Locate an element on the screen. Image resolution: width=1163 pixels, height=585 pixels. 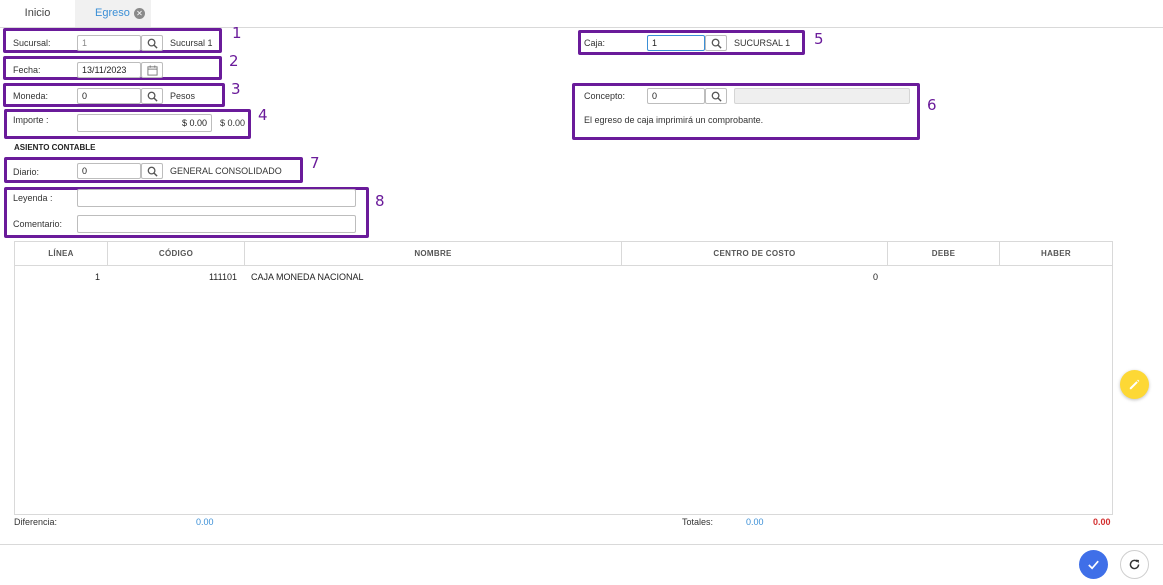
sucursal-description: Sucursal 1 is located at coordinates (191, 43).